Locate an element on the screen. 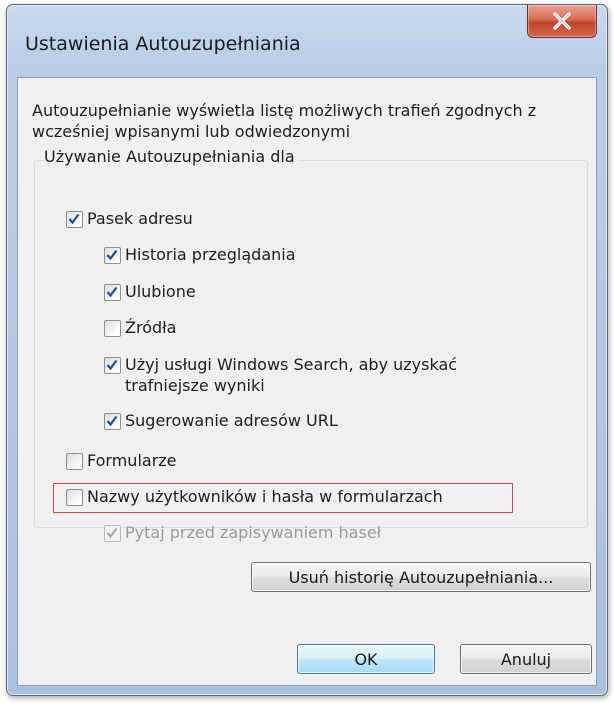  browsing-history-option: Historia przeglądania is located at coordinates (200, 254).